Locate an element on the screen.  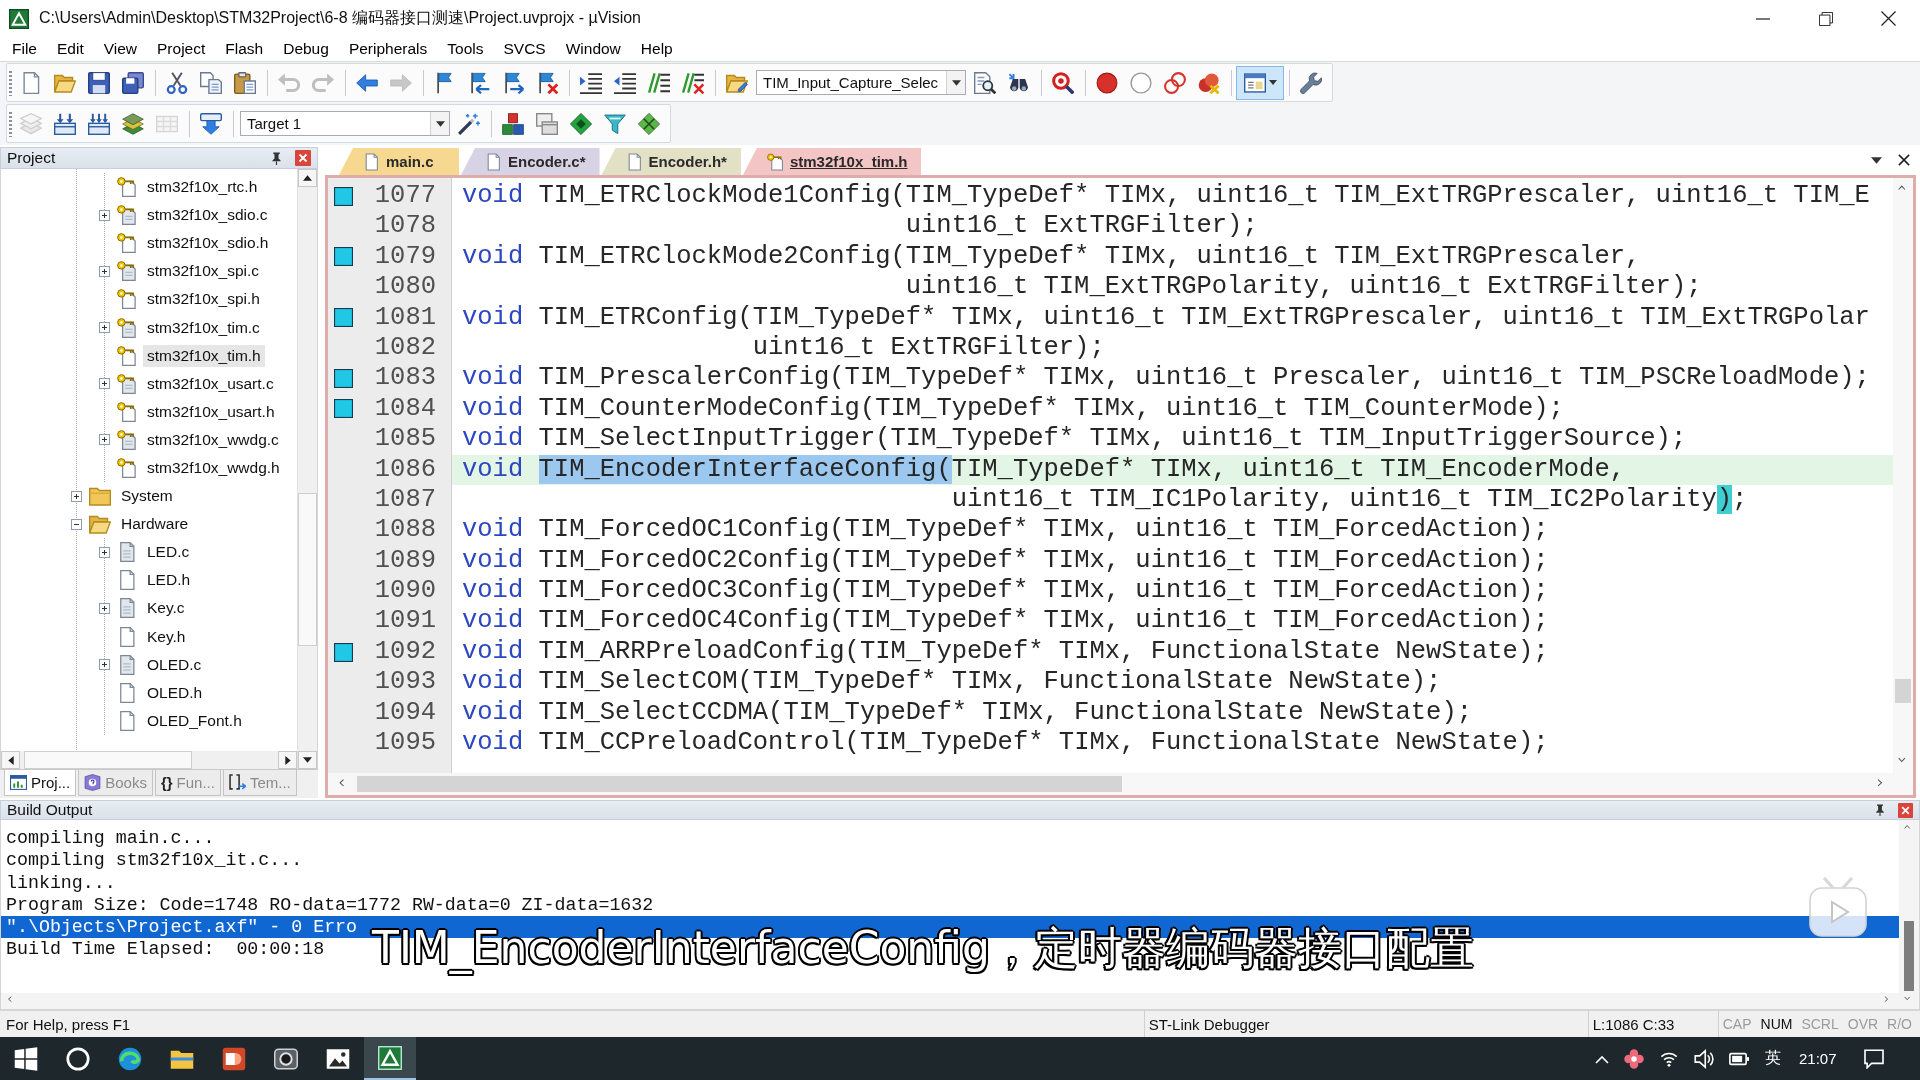
speaker-icon is located at coordinates (1704, 1058).